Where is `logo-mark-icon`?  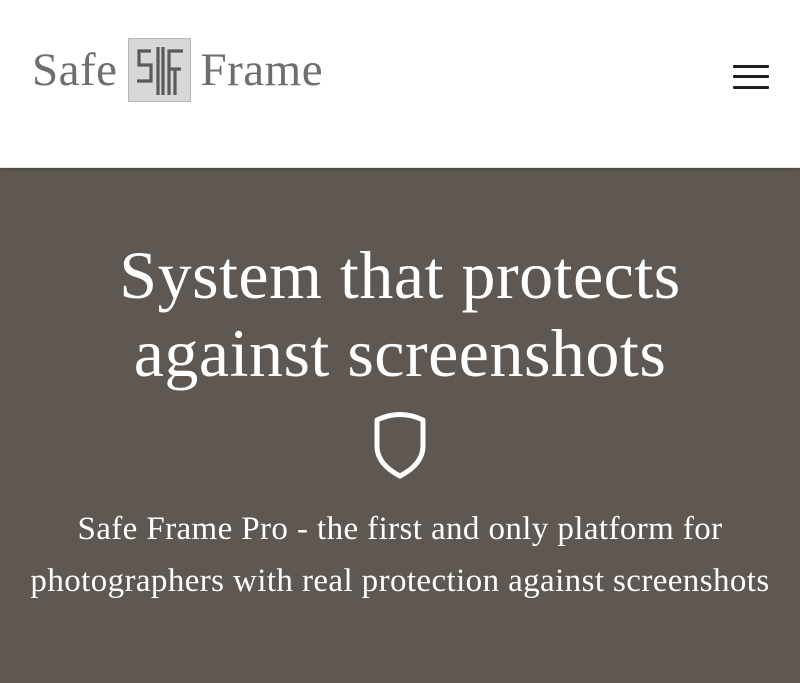 logo-mark-icon is located at coordinates (159, 70).